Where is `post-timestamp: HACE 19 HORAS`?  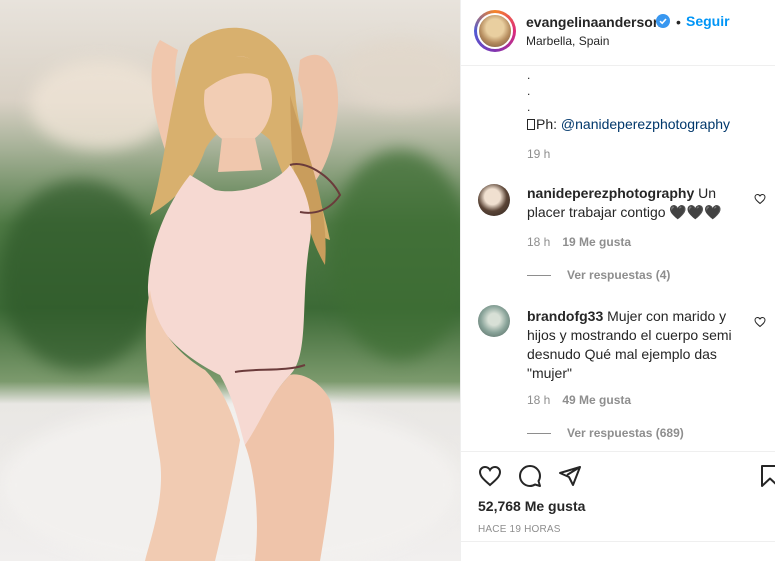
post-timestamp: HACE 19 HORAS is located at coordinates (519, 529).